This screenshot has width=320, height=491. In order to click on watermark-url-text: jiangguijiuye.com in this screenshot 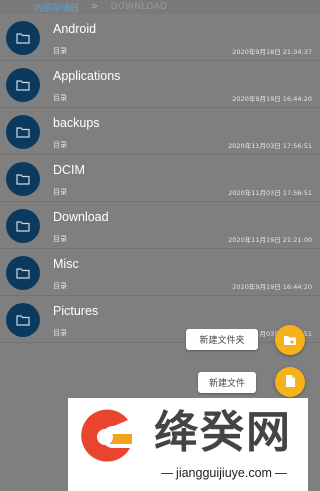, I will do `click(224, 473)`.